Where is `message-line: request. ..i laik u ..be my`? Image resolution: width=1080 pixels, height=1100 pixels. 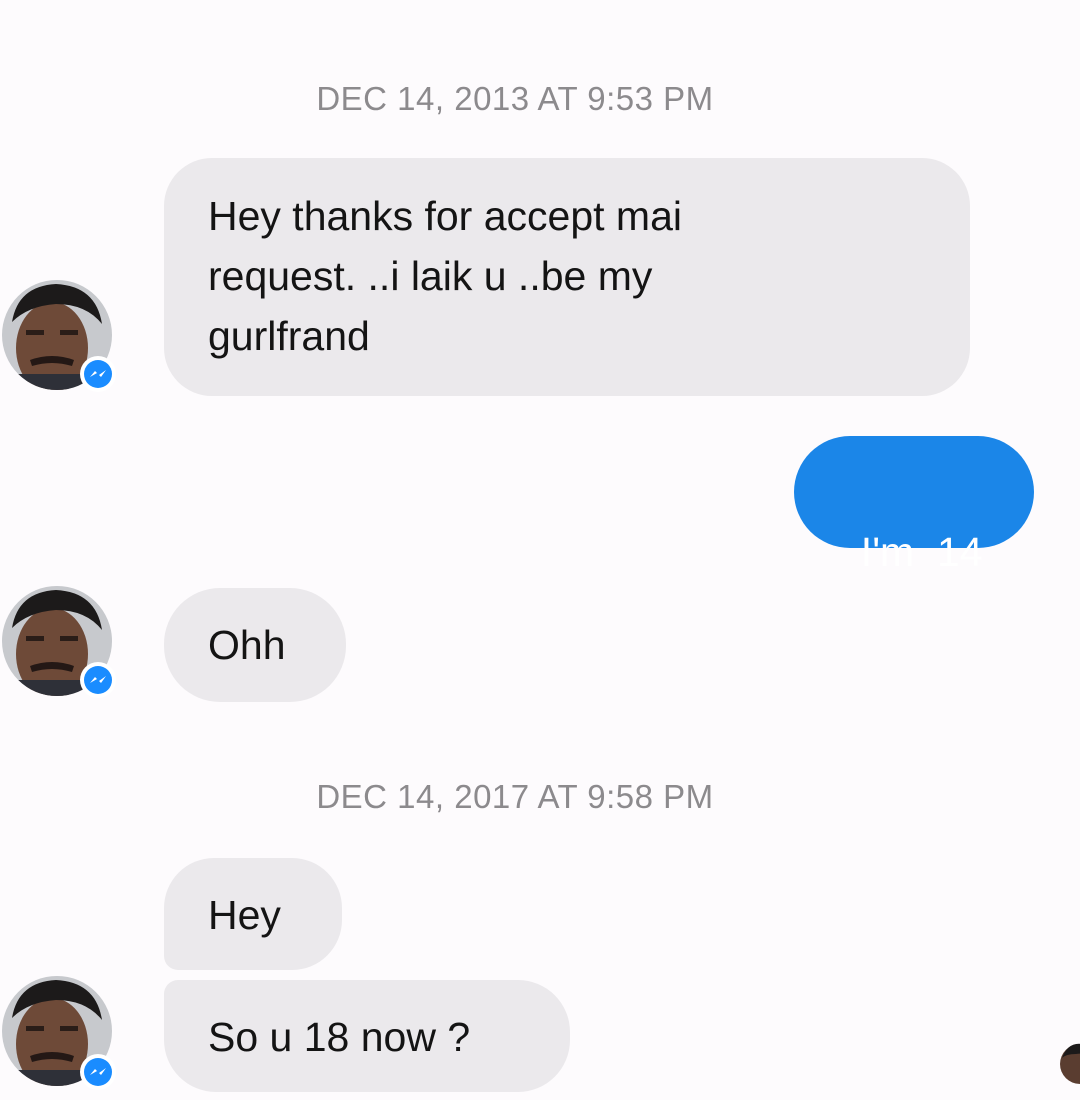
message-line: request. ..i laik u ..be my is located at coordinates (430, 276).